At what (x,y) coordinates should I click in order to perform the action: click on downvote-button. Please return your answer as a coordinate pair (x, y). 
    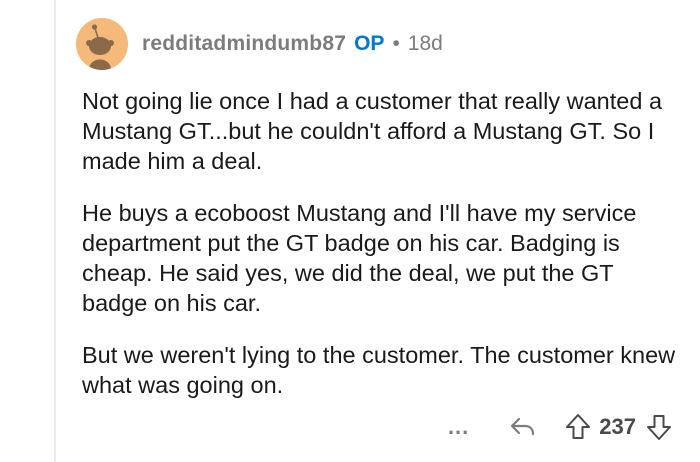
    Looking at the image, I should click on (659, 427).